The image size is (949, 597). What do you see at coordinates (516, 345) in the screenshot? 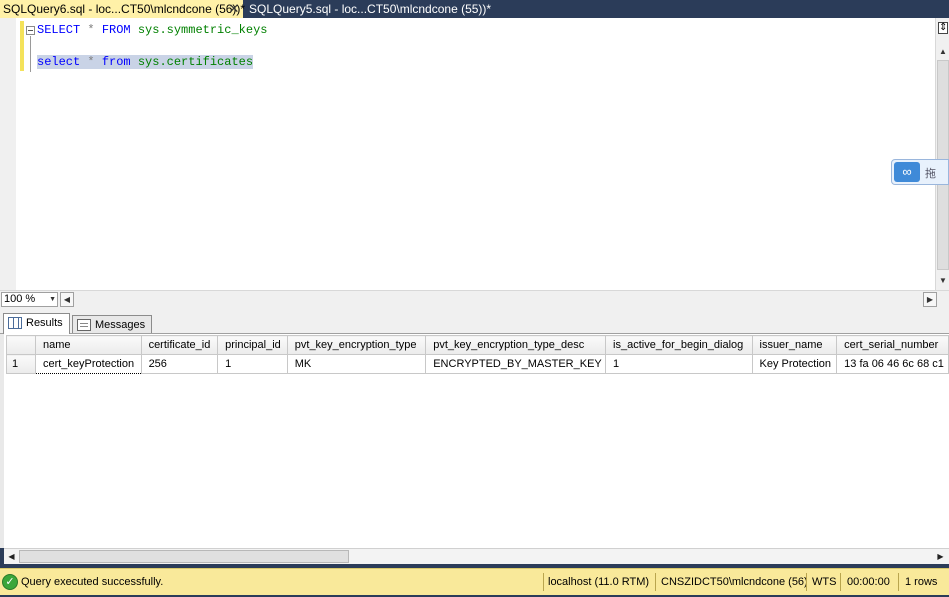
I see `column-header: pvt_key_encryption_type_desc` at bounding box center [516, 345].